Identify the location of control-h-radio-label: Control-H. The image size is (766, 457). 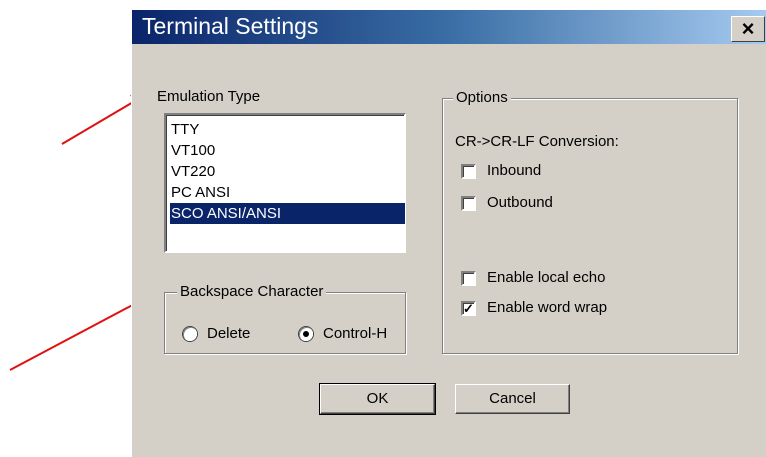
(355, 333).